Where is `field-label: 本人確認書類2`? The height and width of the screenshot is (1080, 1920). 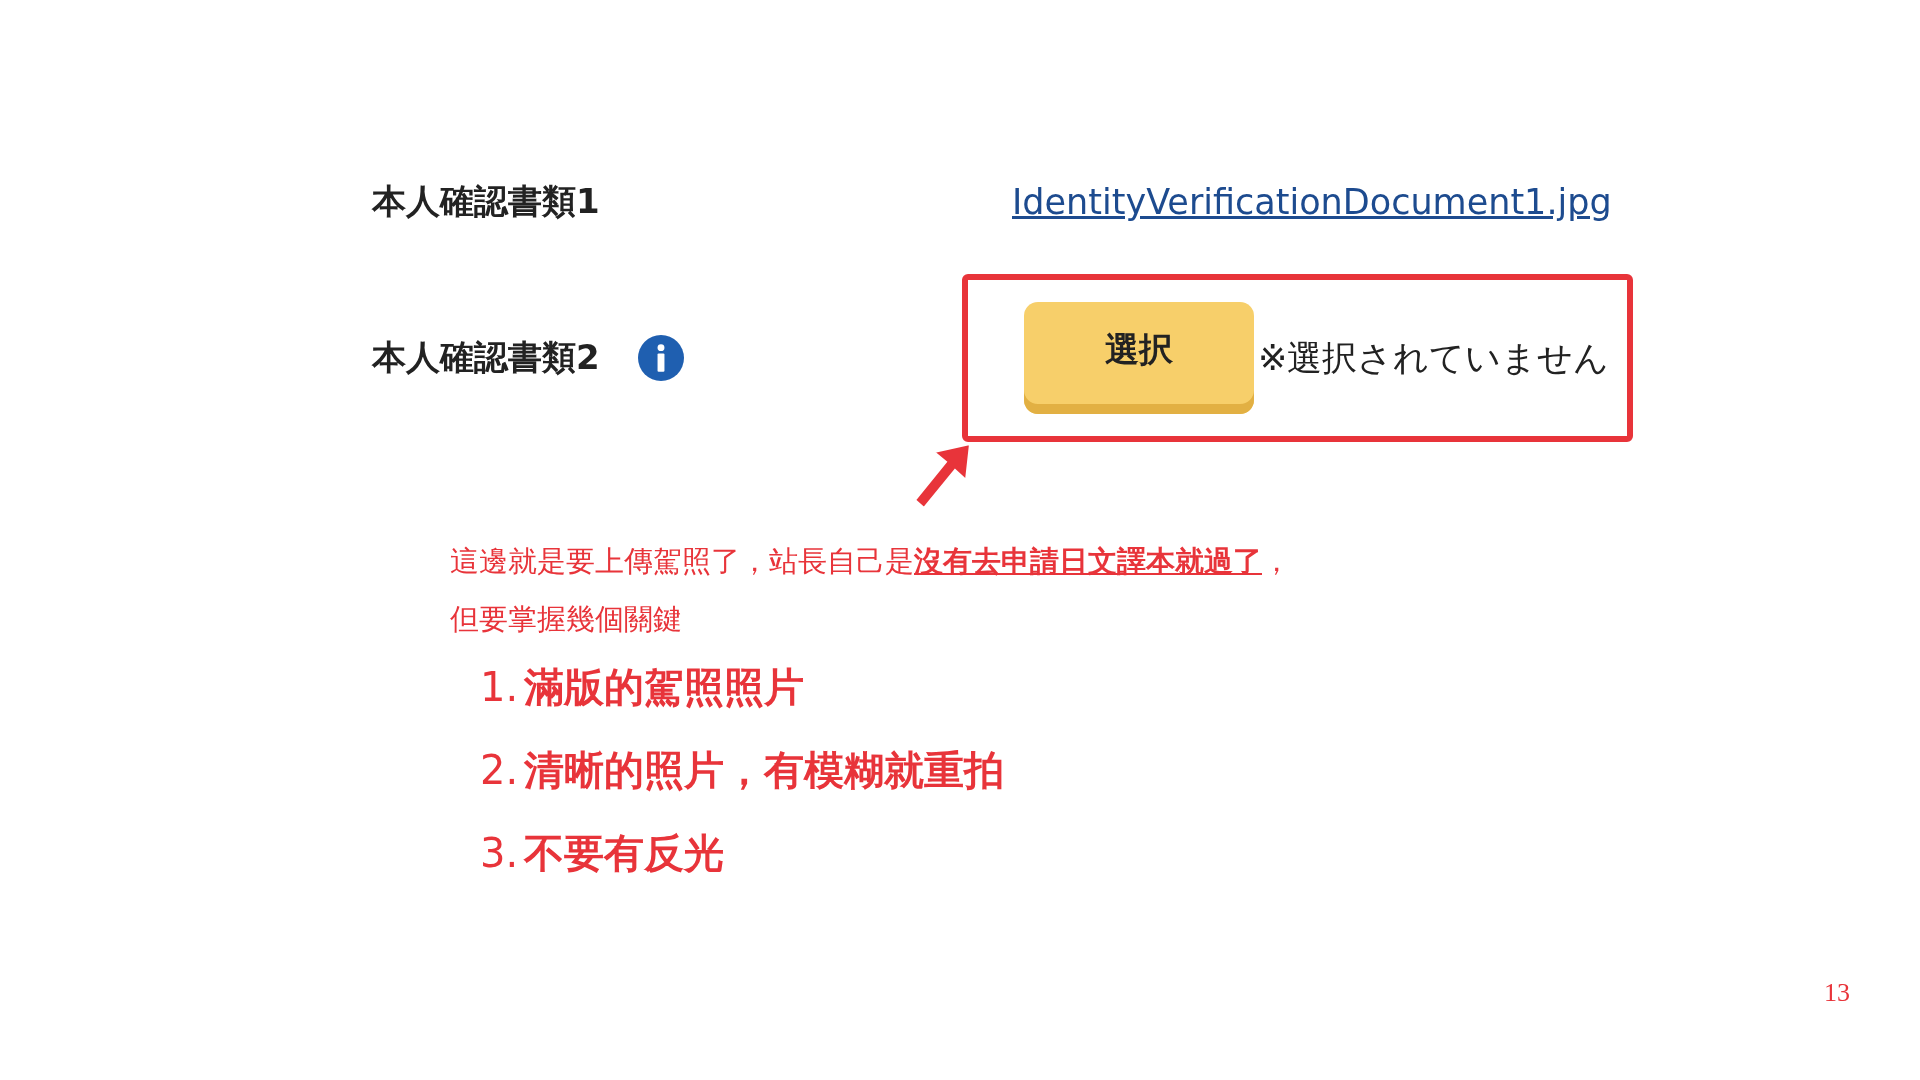 field-label: 本人確認書類2 is located at coordinates (486, 357).